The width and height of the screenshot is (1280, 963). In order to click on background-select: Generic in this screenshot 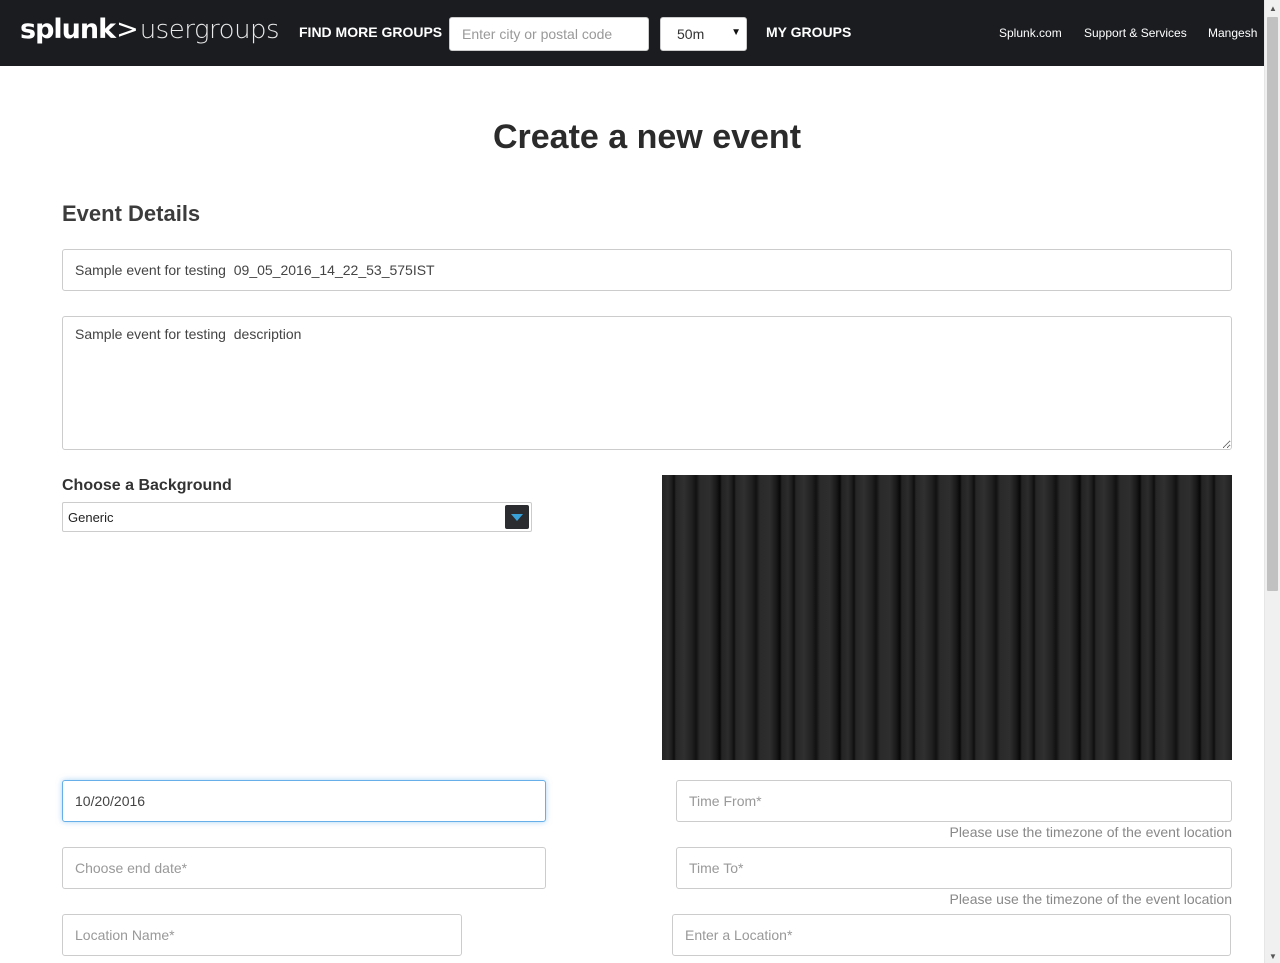, I will do `click(297, 517)`.